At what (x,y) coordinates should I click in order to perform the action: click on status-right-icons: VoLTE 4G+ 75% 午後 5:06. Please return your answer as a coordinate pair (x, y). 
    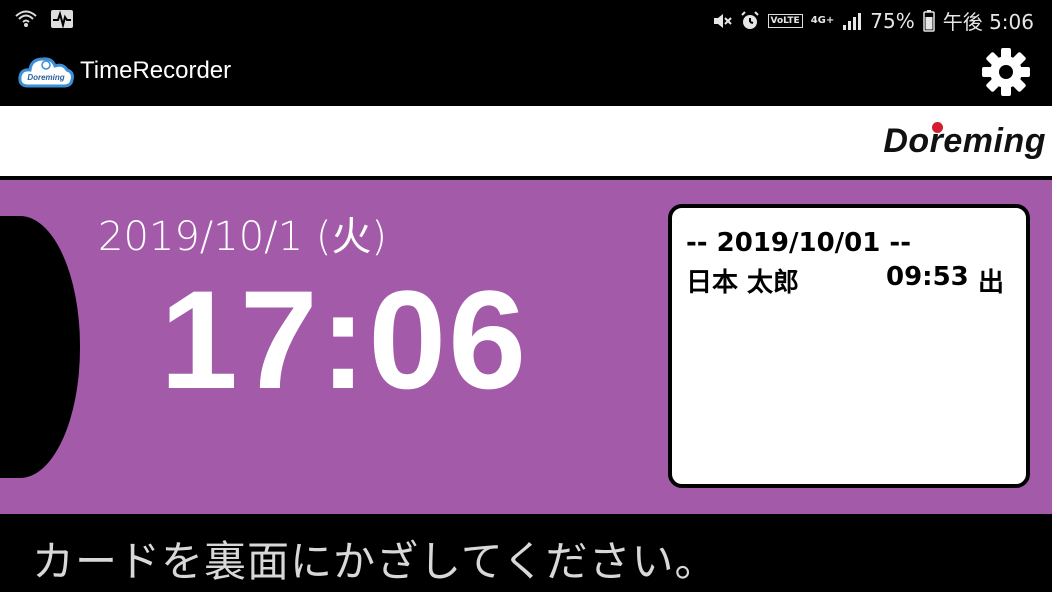
    Looking at the image, I should click on (873, 20).